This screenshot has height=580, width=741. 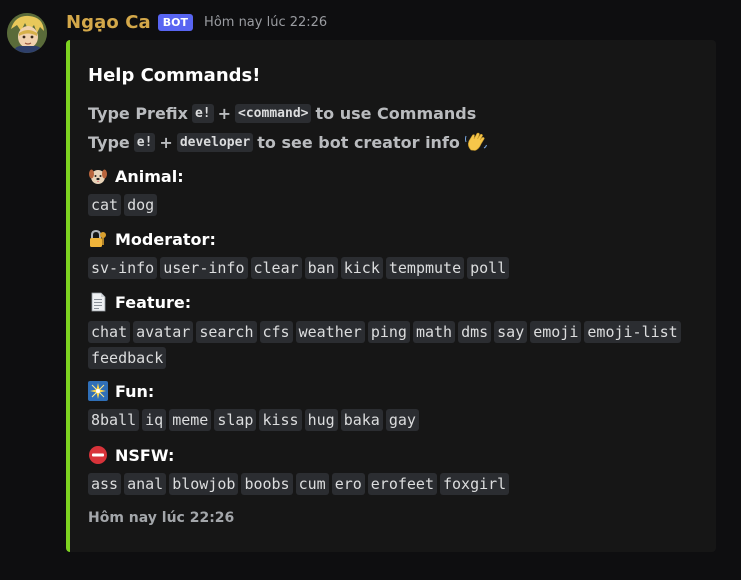 What do you see at coordinates (135, 391) in the screenshot?
I see `field-title: Fun:` at bounding box center [135, 391].